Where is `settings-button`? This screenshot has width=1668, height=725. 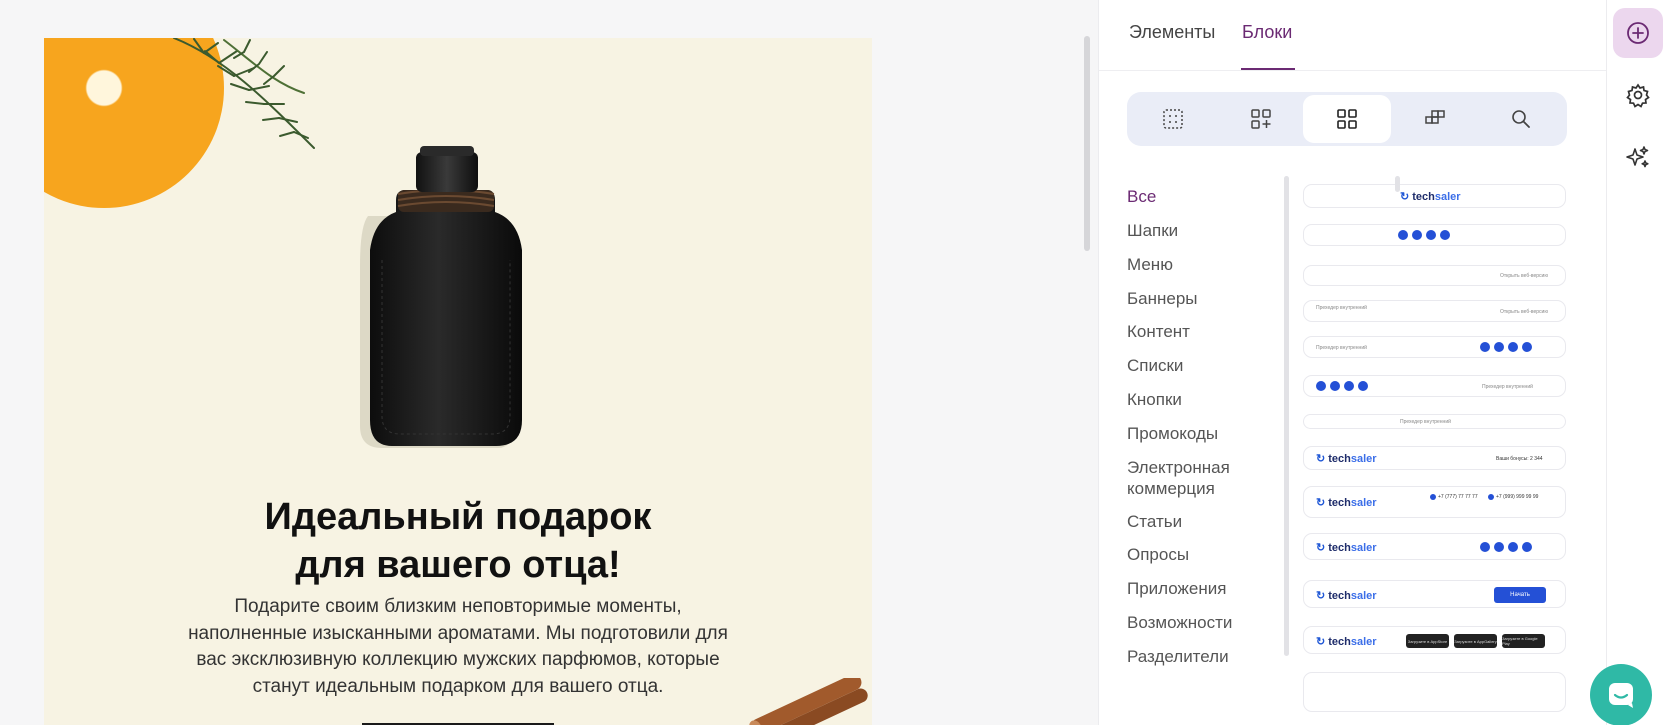
settings-button is located at coordinates (1638, 95).